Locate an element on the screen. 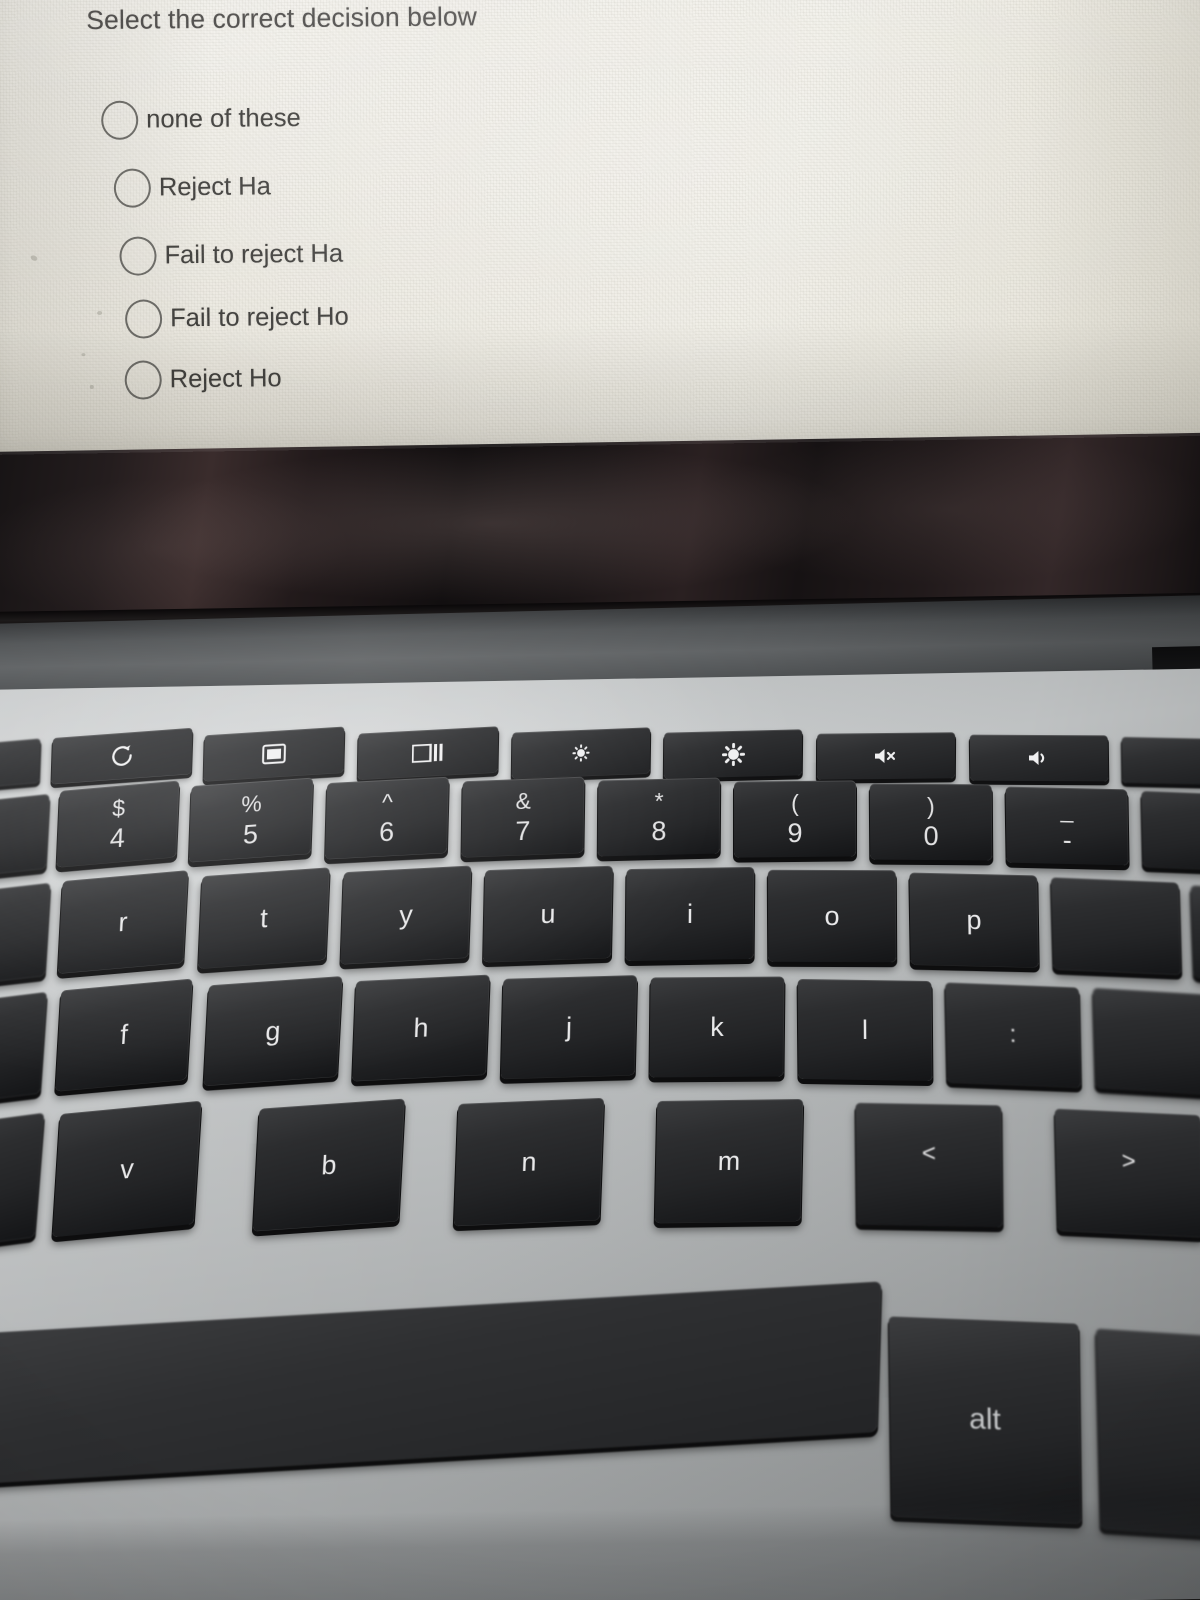 Image resolution: width=1200 pixels, height=1600 pixels. number-key-6: ^ 6 is located at coordinates (387, 818).